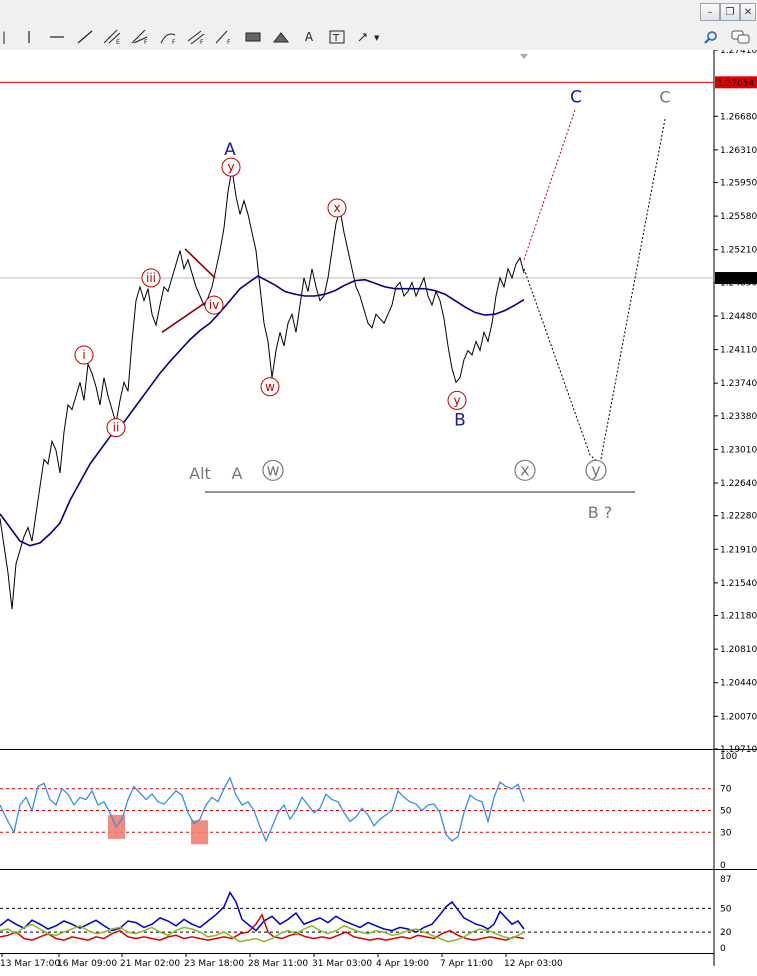  I want to click on fibo-expansion-icon: E, so click(113, 37).